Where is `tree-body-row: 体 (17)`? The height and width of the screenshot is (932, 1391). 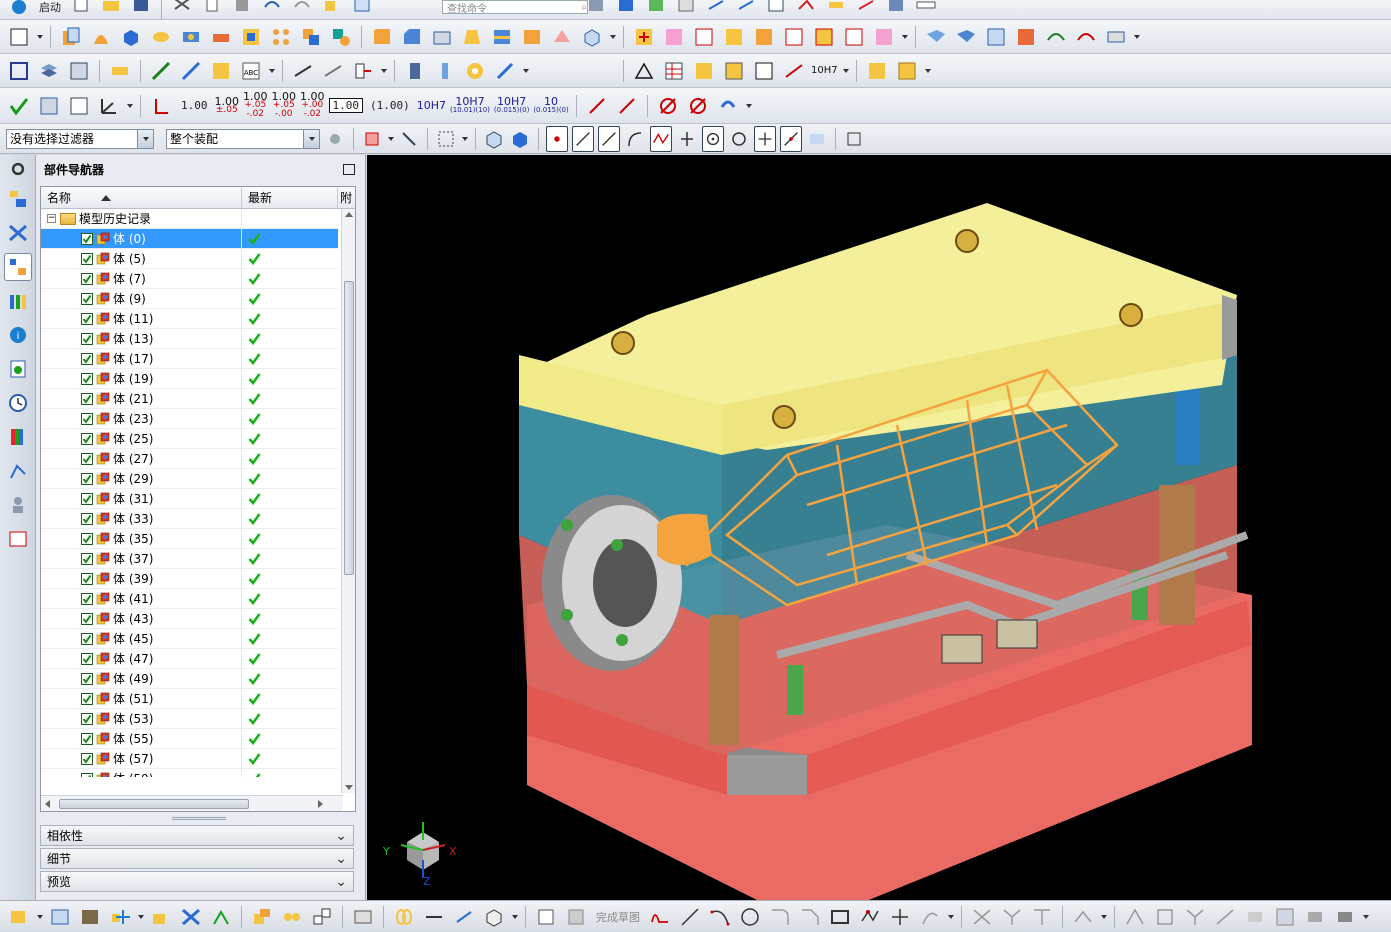 tree-body-row: 体 (17) is located at coordinates (191, 359).